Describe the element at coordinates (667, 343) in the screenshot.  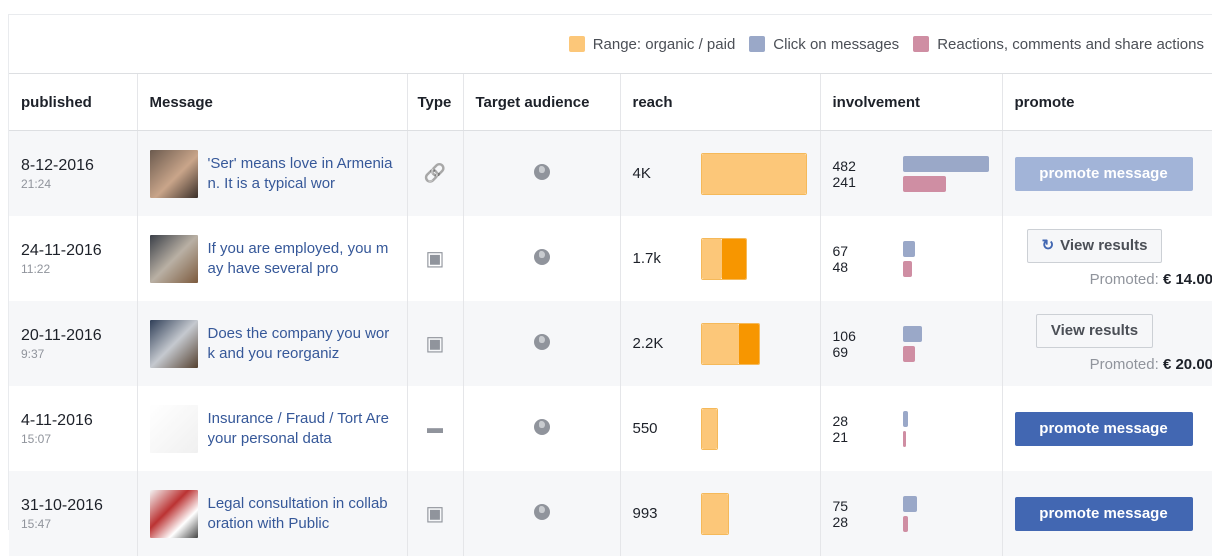
I see `reach-value: 2.2K` at that location.